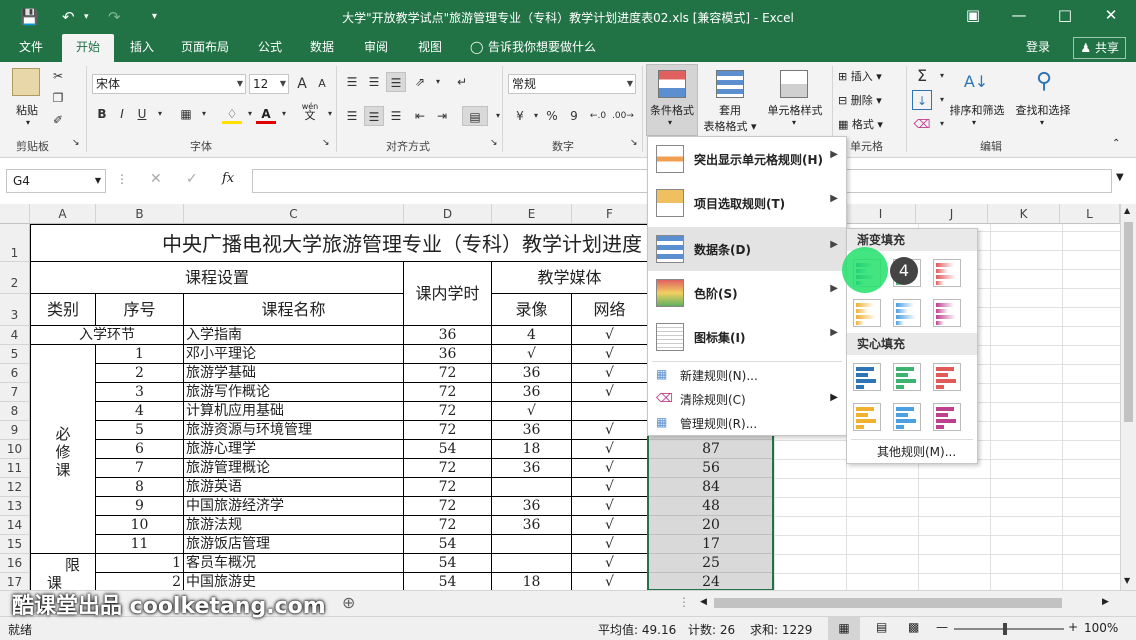  Describe the element at coordinates (294, 373) in the screenshot. I see `cell-course-name: 旅游学基础` at that location.